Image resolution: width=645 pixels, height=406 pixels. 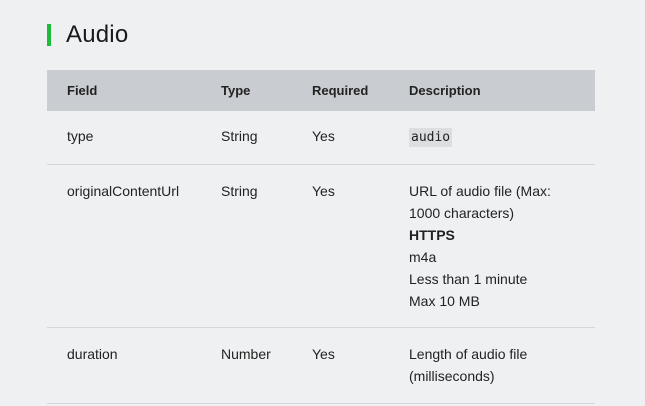 What do you see at coordinates (236, 90) in the screenshot?
I see `header-type: Type` at bounding box center [236, 90].